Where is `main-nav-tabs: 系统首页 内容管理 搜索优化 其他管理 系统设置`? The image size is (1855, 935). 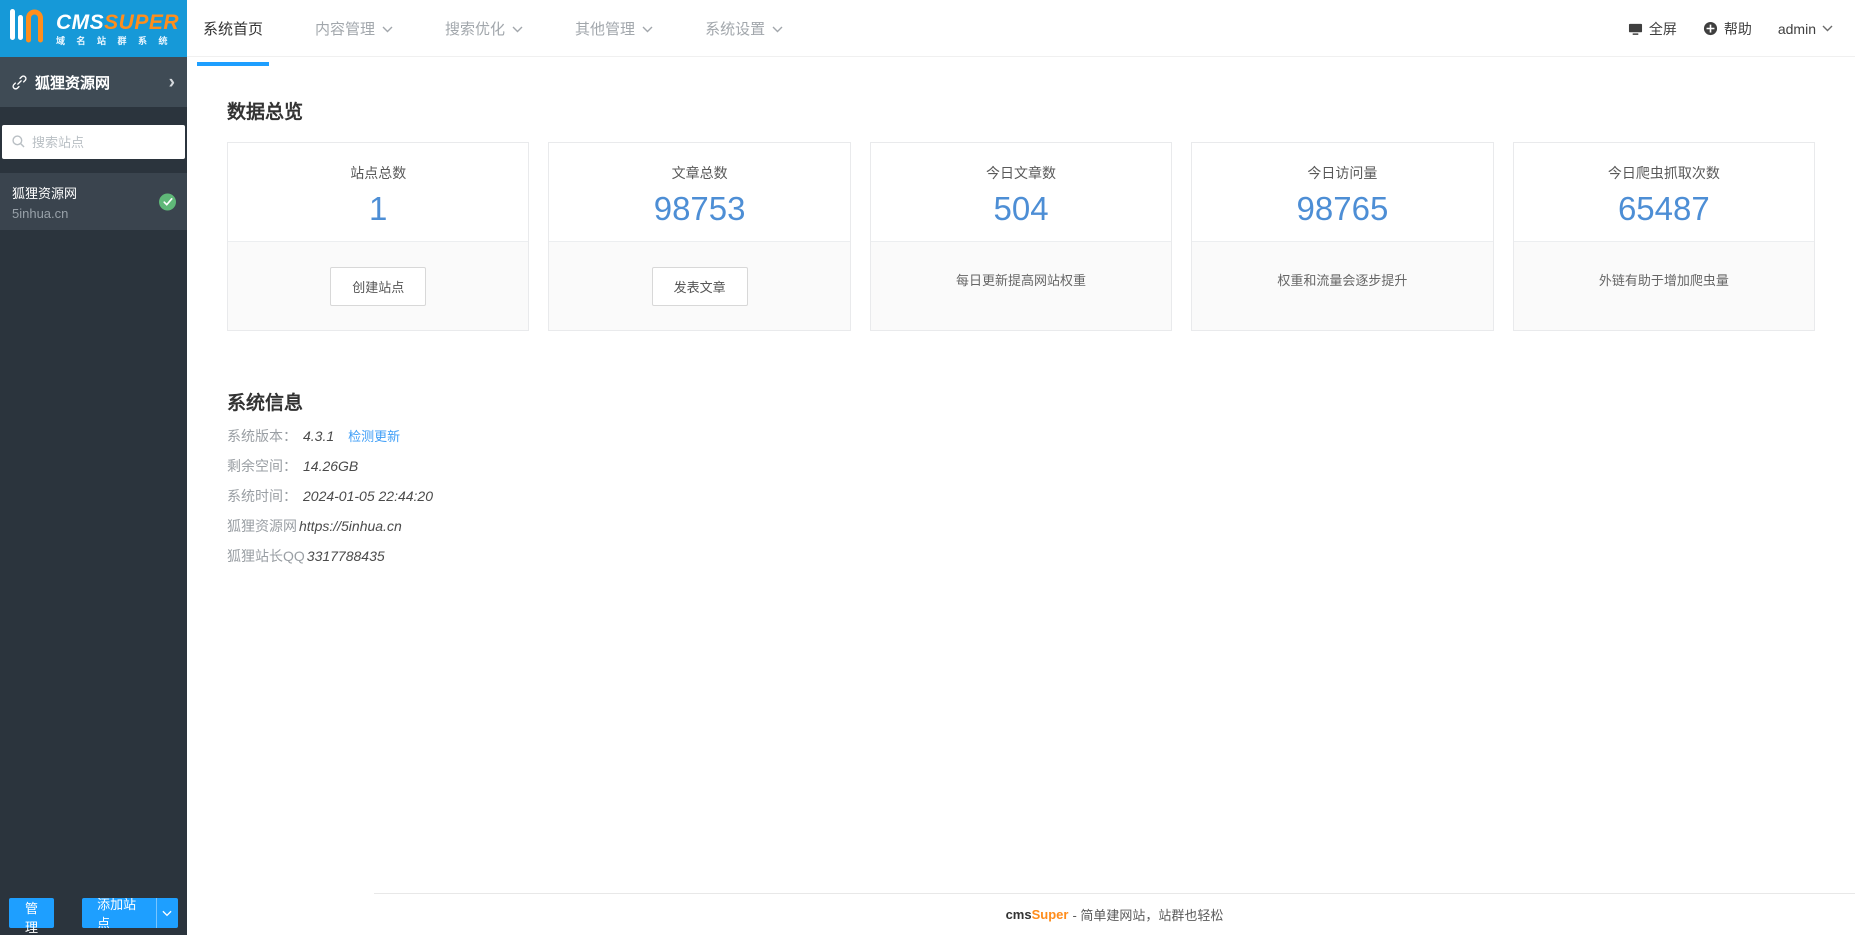
main-nav-tabs: 系统首页 内容管理 搜索优化 其他管理 系统设置 is located at coordinates (503, 33).